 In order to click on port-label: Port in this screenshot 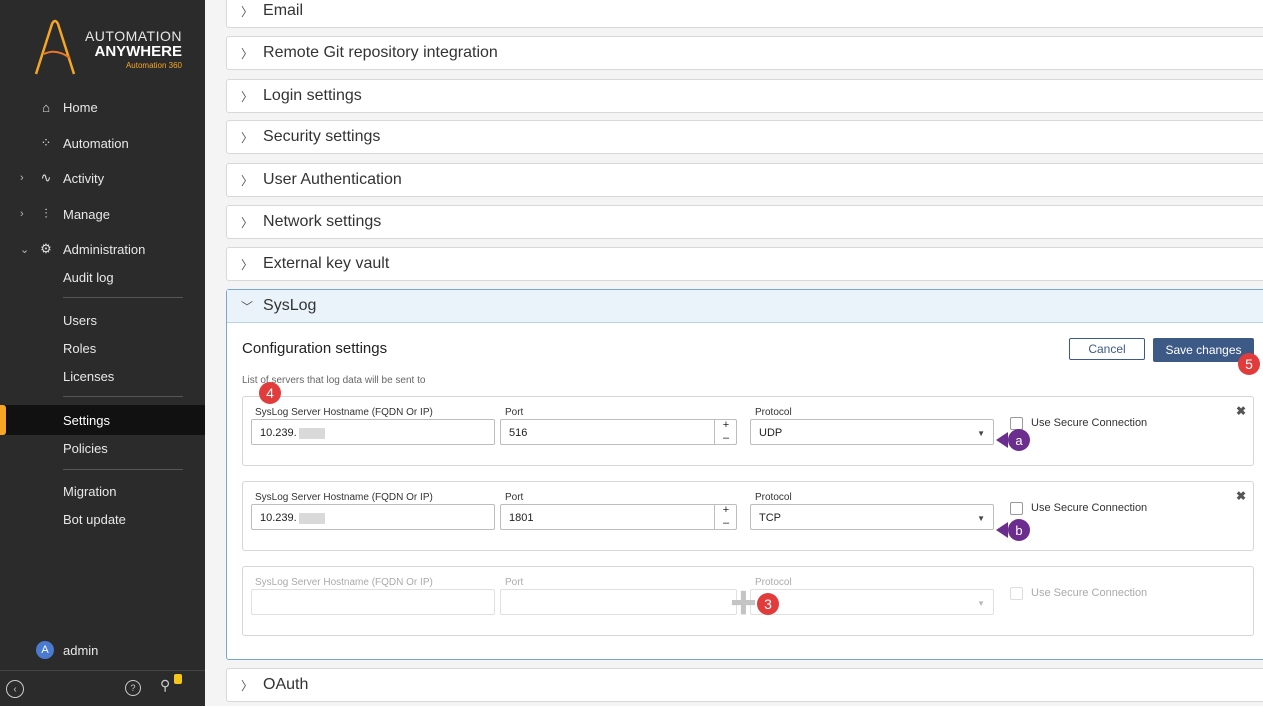, I will do `click(514, 582)`.